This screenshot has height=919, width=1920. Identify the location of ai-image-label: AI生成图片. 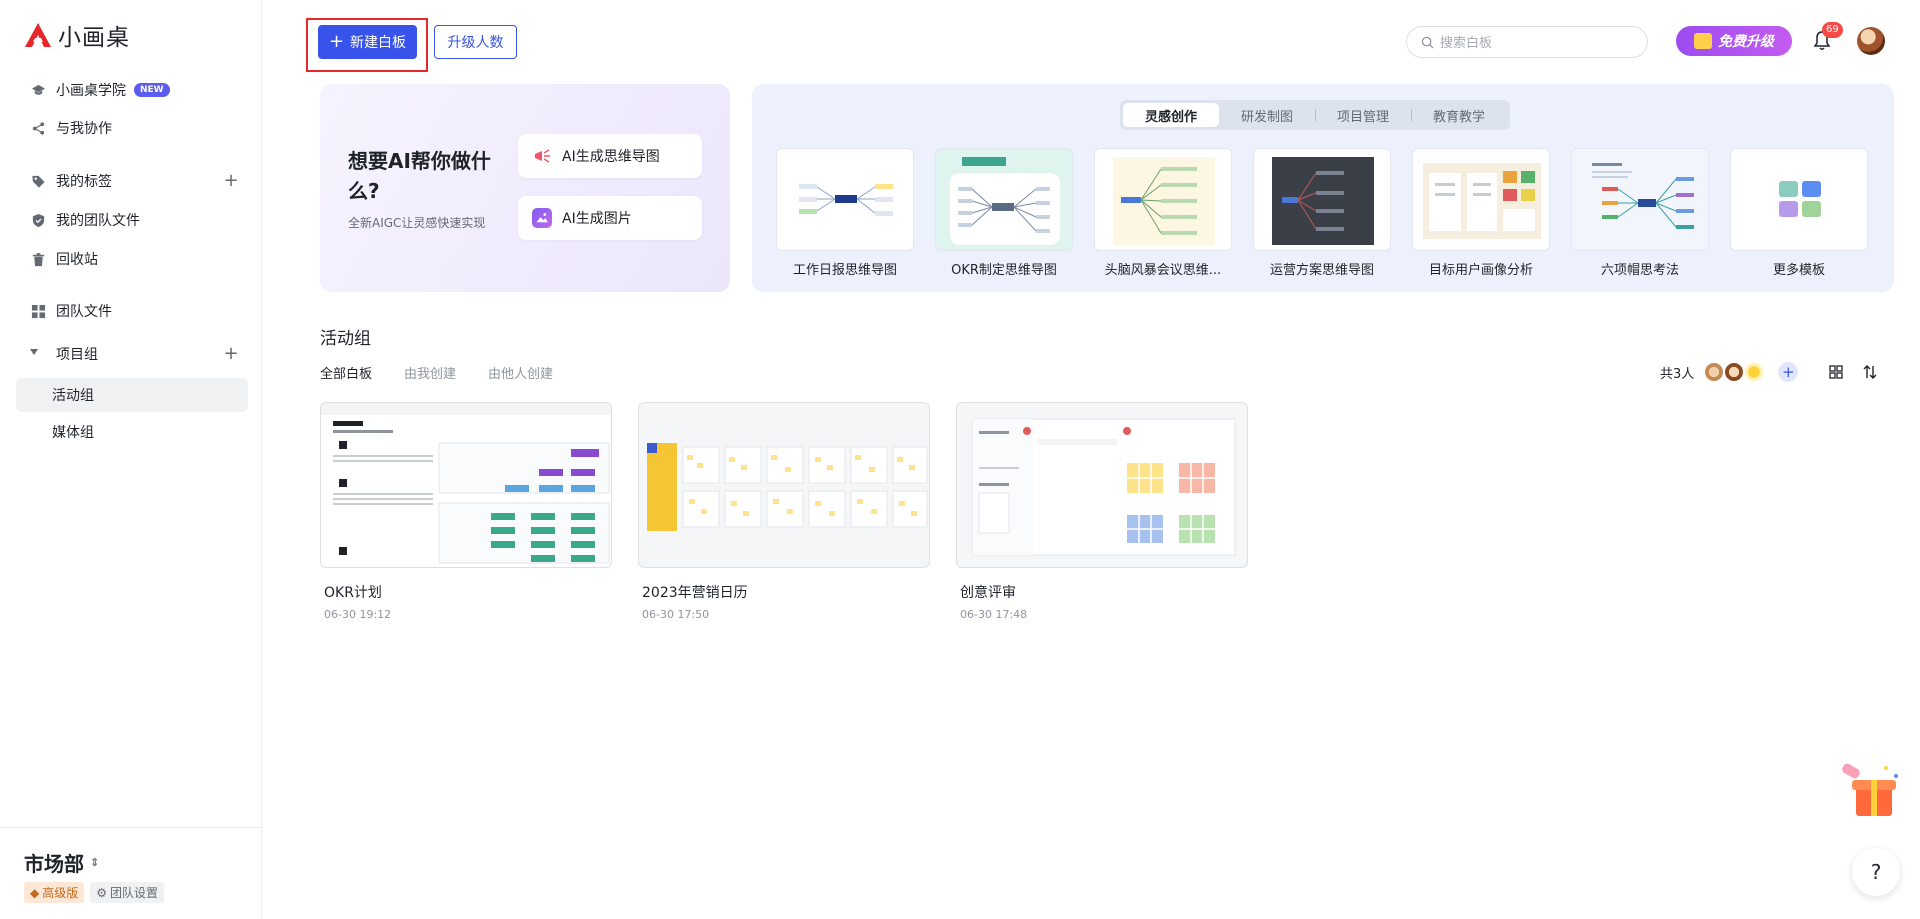
(597, 219).